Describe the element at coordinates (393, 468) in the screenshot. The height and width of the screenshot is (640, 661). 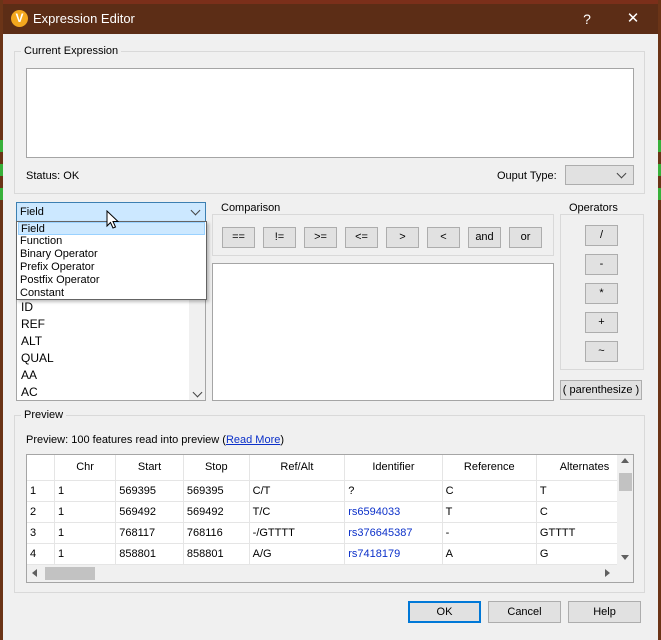
I see `column-header: Identifier` at that location.